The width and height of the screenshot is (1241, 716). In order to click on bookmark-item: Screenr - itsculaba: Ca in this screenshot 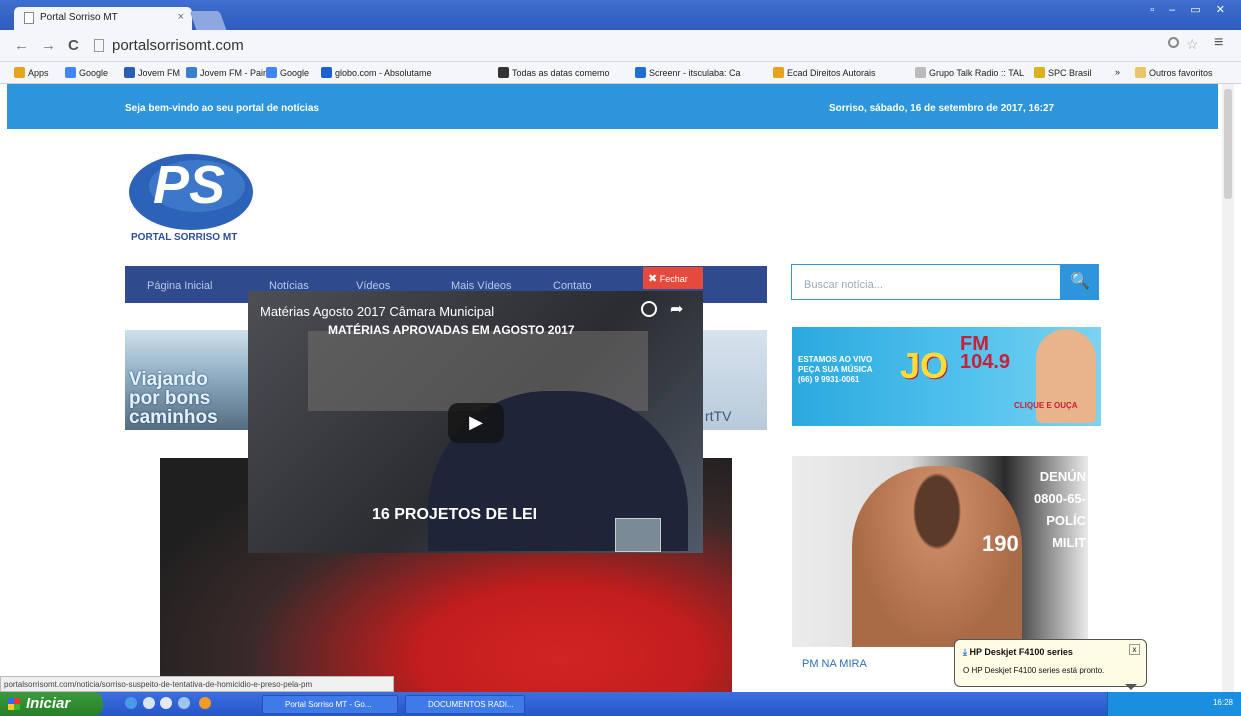, I will do `click(688, 72)`.